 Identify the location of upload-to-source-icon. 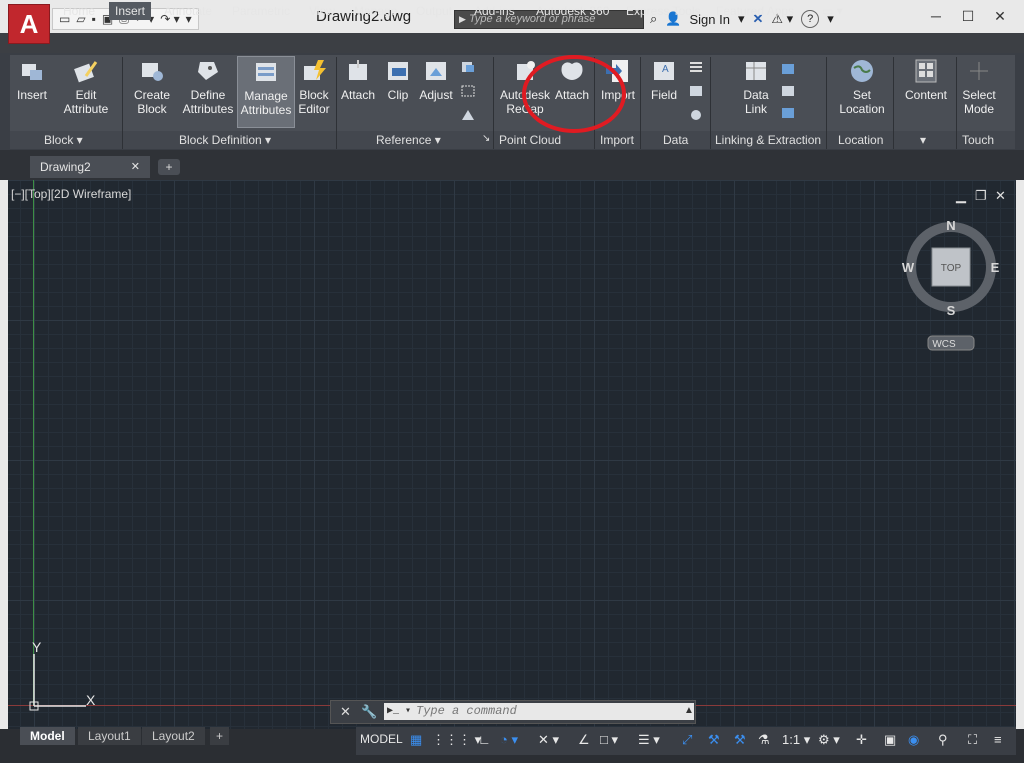
(788, 113).